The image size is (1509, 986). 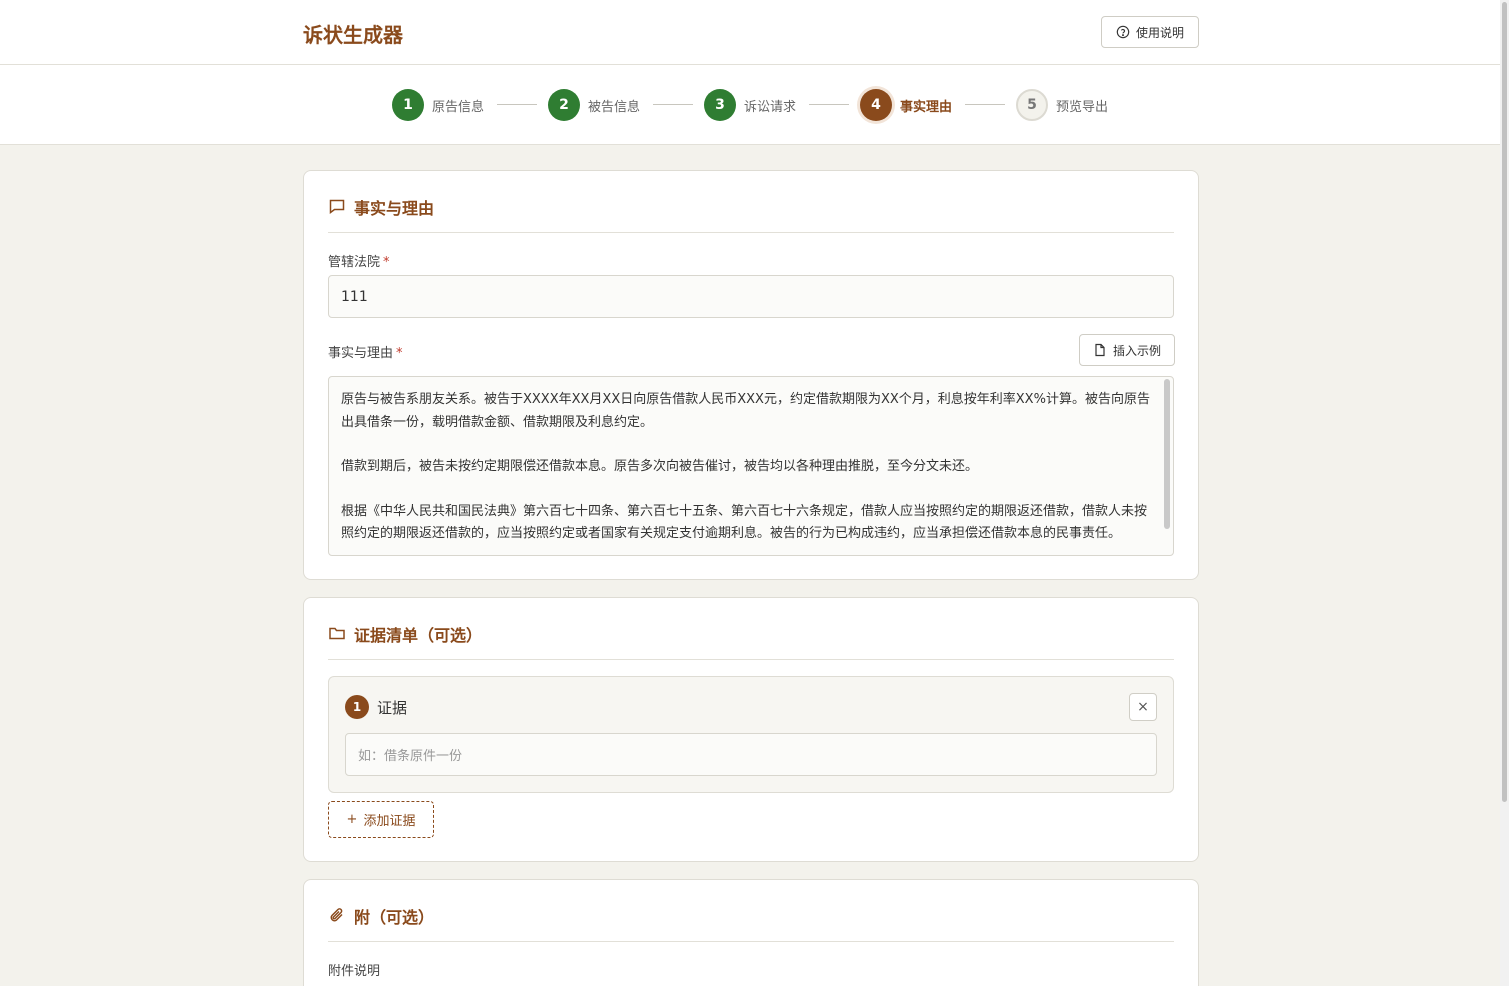 I want to click on plus-icon: +, so click(x=352, y=819).